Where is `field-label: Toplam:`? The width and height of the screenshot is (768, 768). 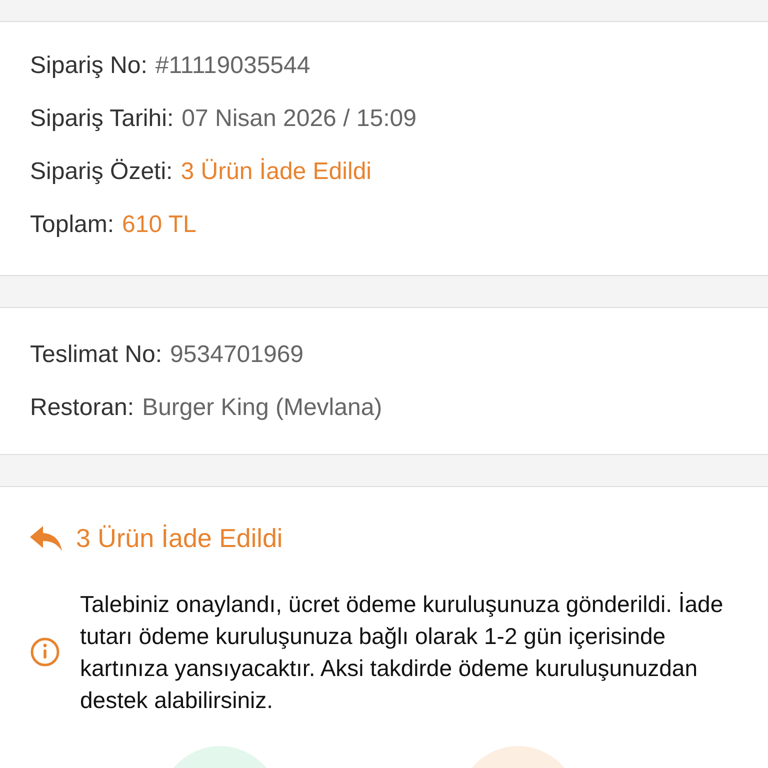 field-label: Toplam: is located at coordinates (72, 225).